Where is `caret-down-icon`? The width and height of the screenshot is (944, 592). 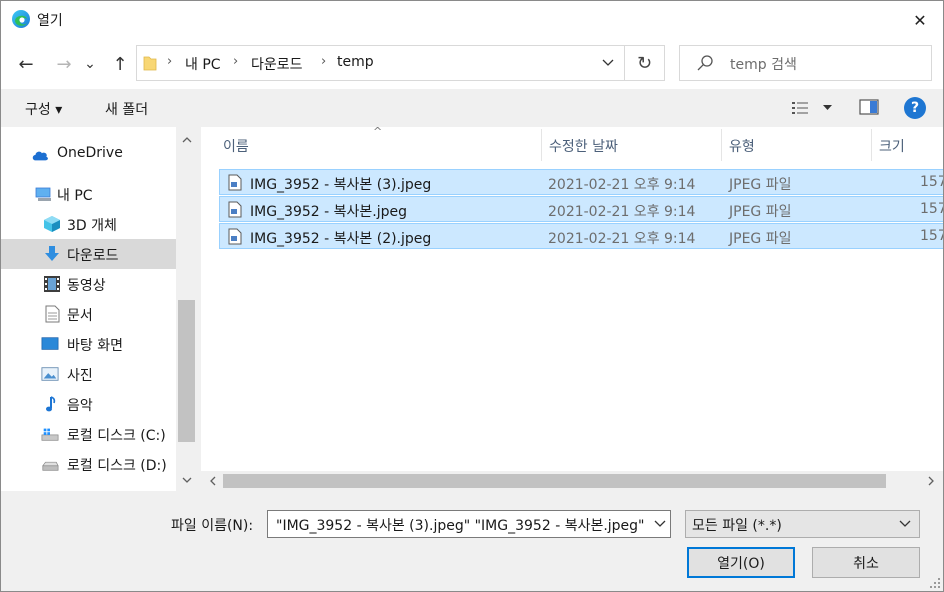 caret-down-icon is located at coordinates (827, 107).